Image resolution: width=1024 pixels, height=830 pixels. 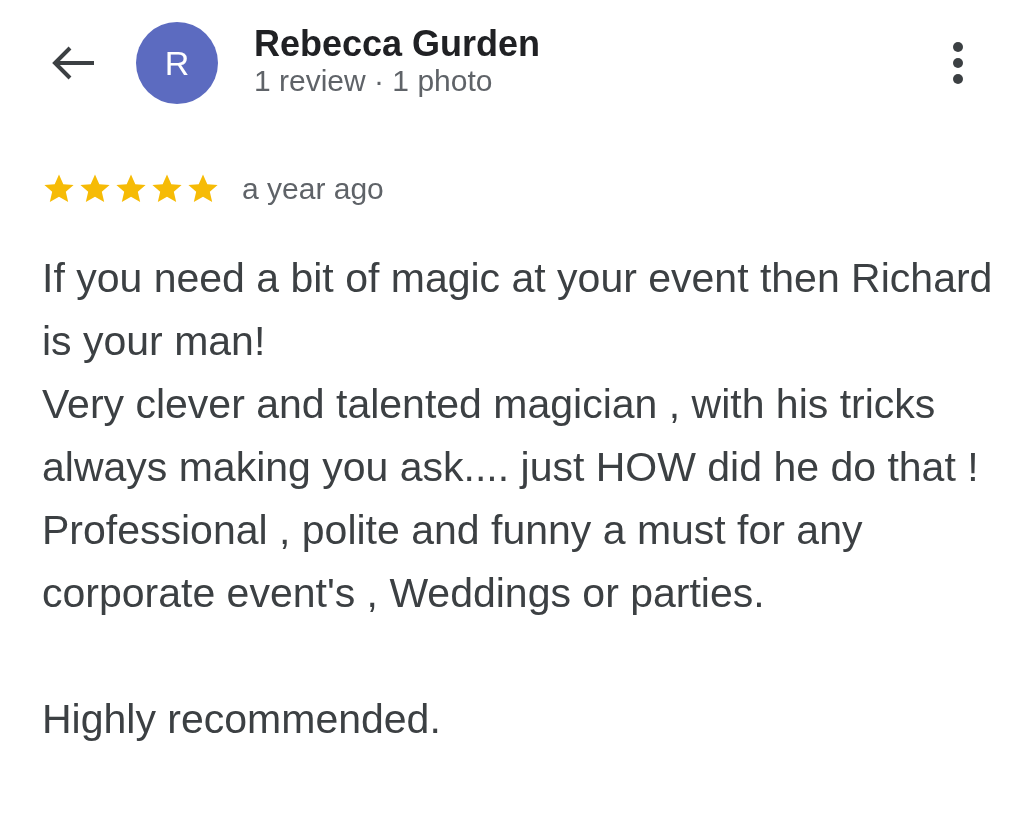 What do you see at coordinates (73, 63) in the screenshot?
I see `back-arrow-icon` at bounding box center [73, 63].